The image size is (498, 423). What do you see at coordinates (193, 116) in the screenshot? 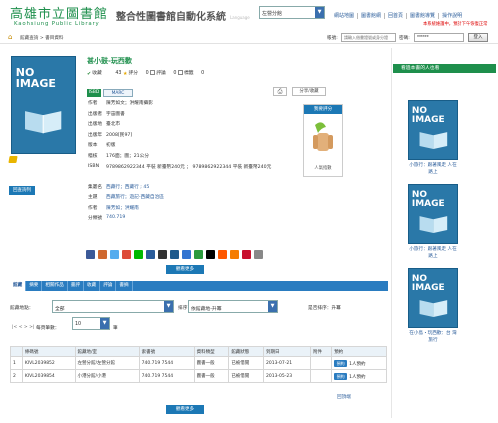
I see `meta-row: 出版者 宇宙圖書` at bounding box center [193, 116].